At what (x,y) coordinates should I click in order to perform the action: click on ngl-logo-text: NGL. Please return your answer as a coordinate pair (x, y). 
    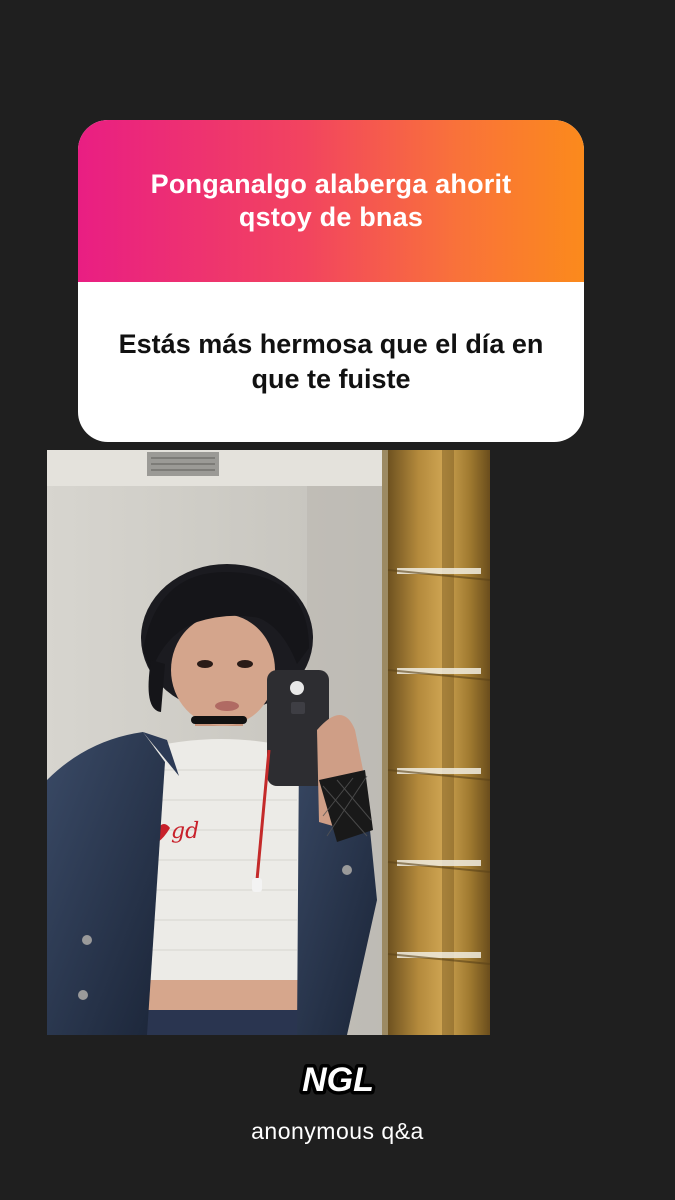
    Looking at the image, I should click on (338, 1080).